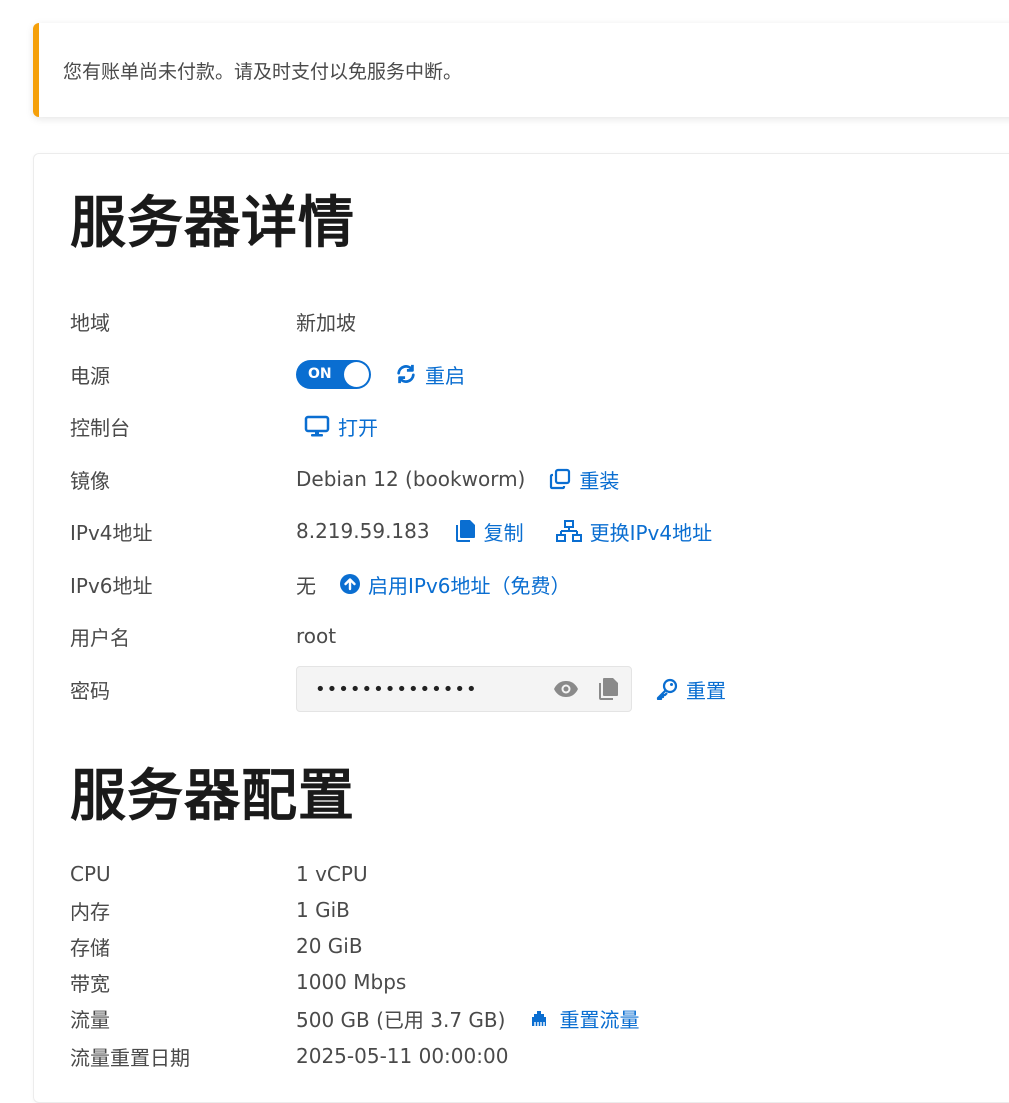 The width and height of the screenshot is (1009, 1103). Describe the element at coordinates (100, 427) in the screenshot. I see `console-label: 控制台` at that location.